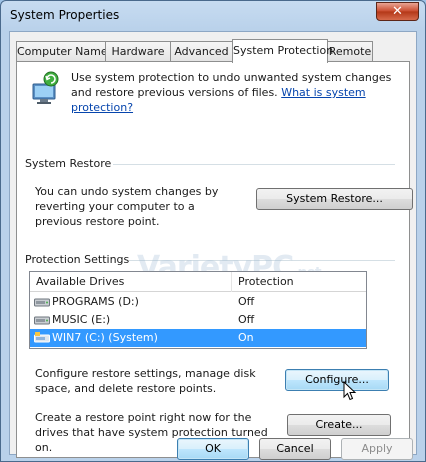  Describe the element at coordinates (198, 302) in the screenshot. I see `drive-row-programs: PROGRAMS (D:) Off` at that location.